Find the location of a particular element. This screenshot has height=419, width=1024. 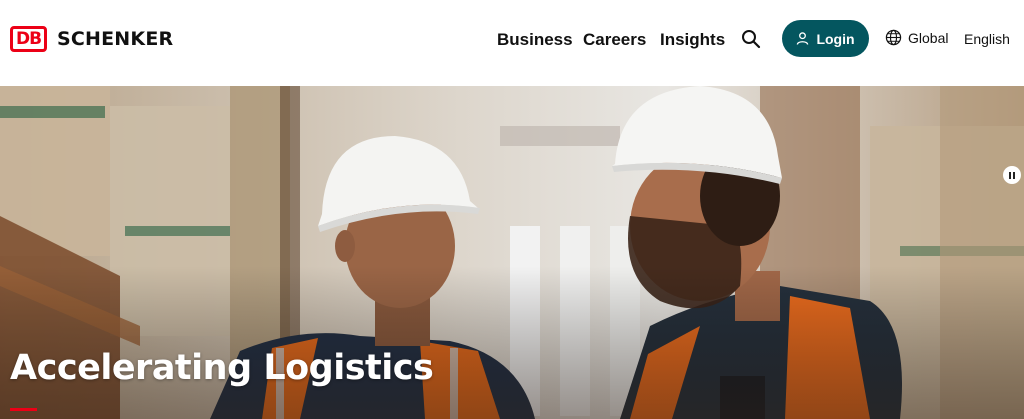

nav-business: Business is located at coordinates (535, 40).